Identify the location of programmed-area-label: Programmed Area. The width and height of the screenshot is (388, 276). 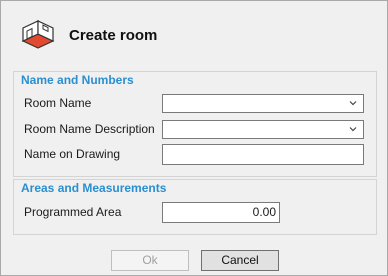
(73, 212).